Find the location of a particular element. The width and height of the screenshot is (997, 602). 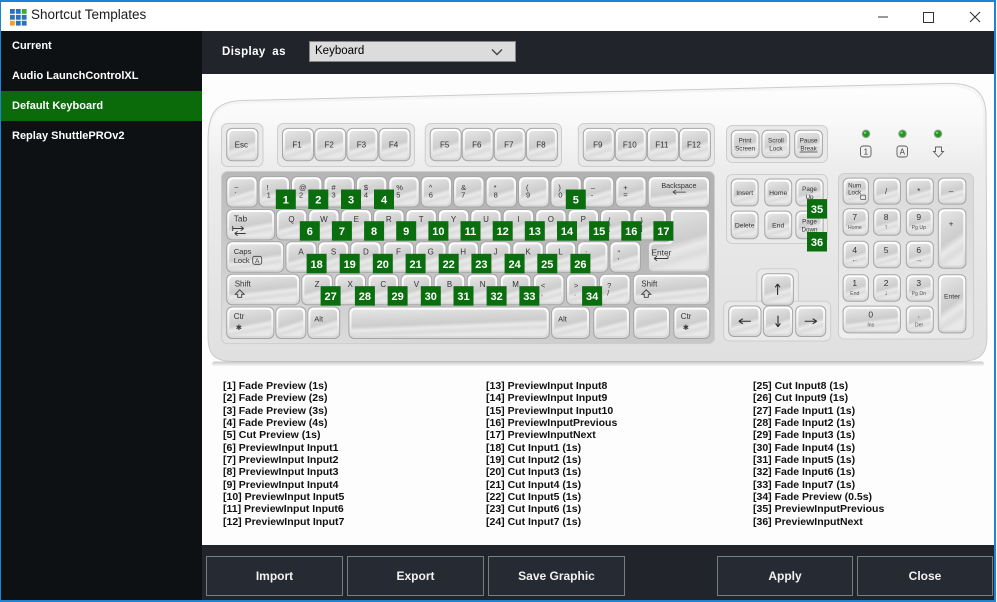

svg-text: 29 is located at coordinates (397, 297).